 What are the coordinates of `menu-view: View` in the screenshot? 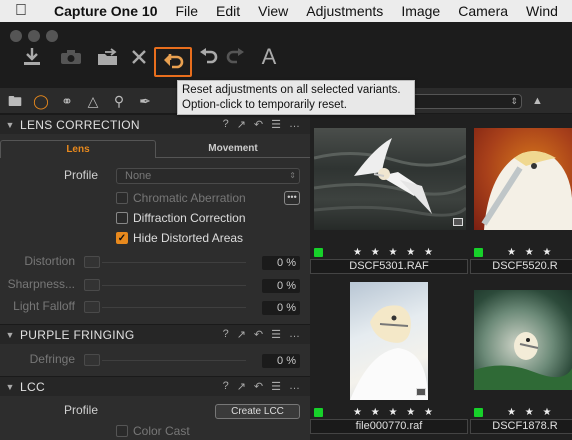 It's located at (273, 11).